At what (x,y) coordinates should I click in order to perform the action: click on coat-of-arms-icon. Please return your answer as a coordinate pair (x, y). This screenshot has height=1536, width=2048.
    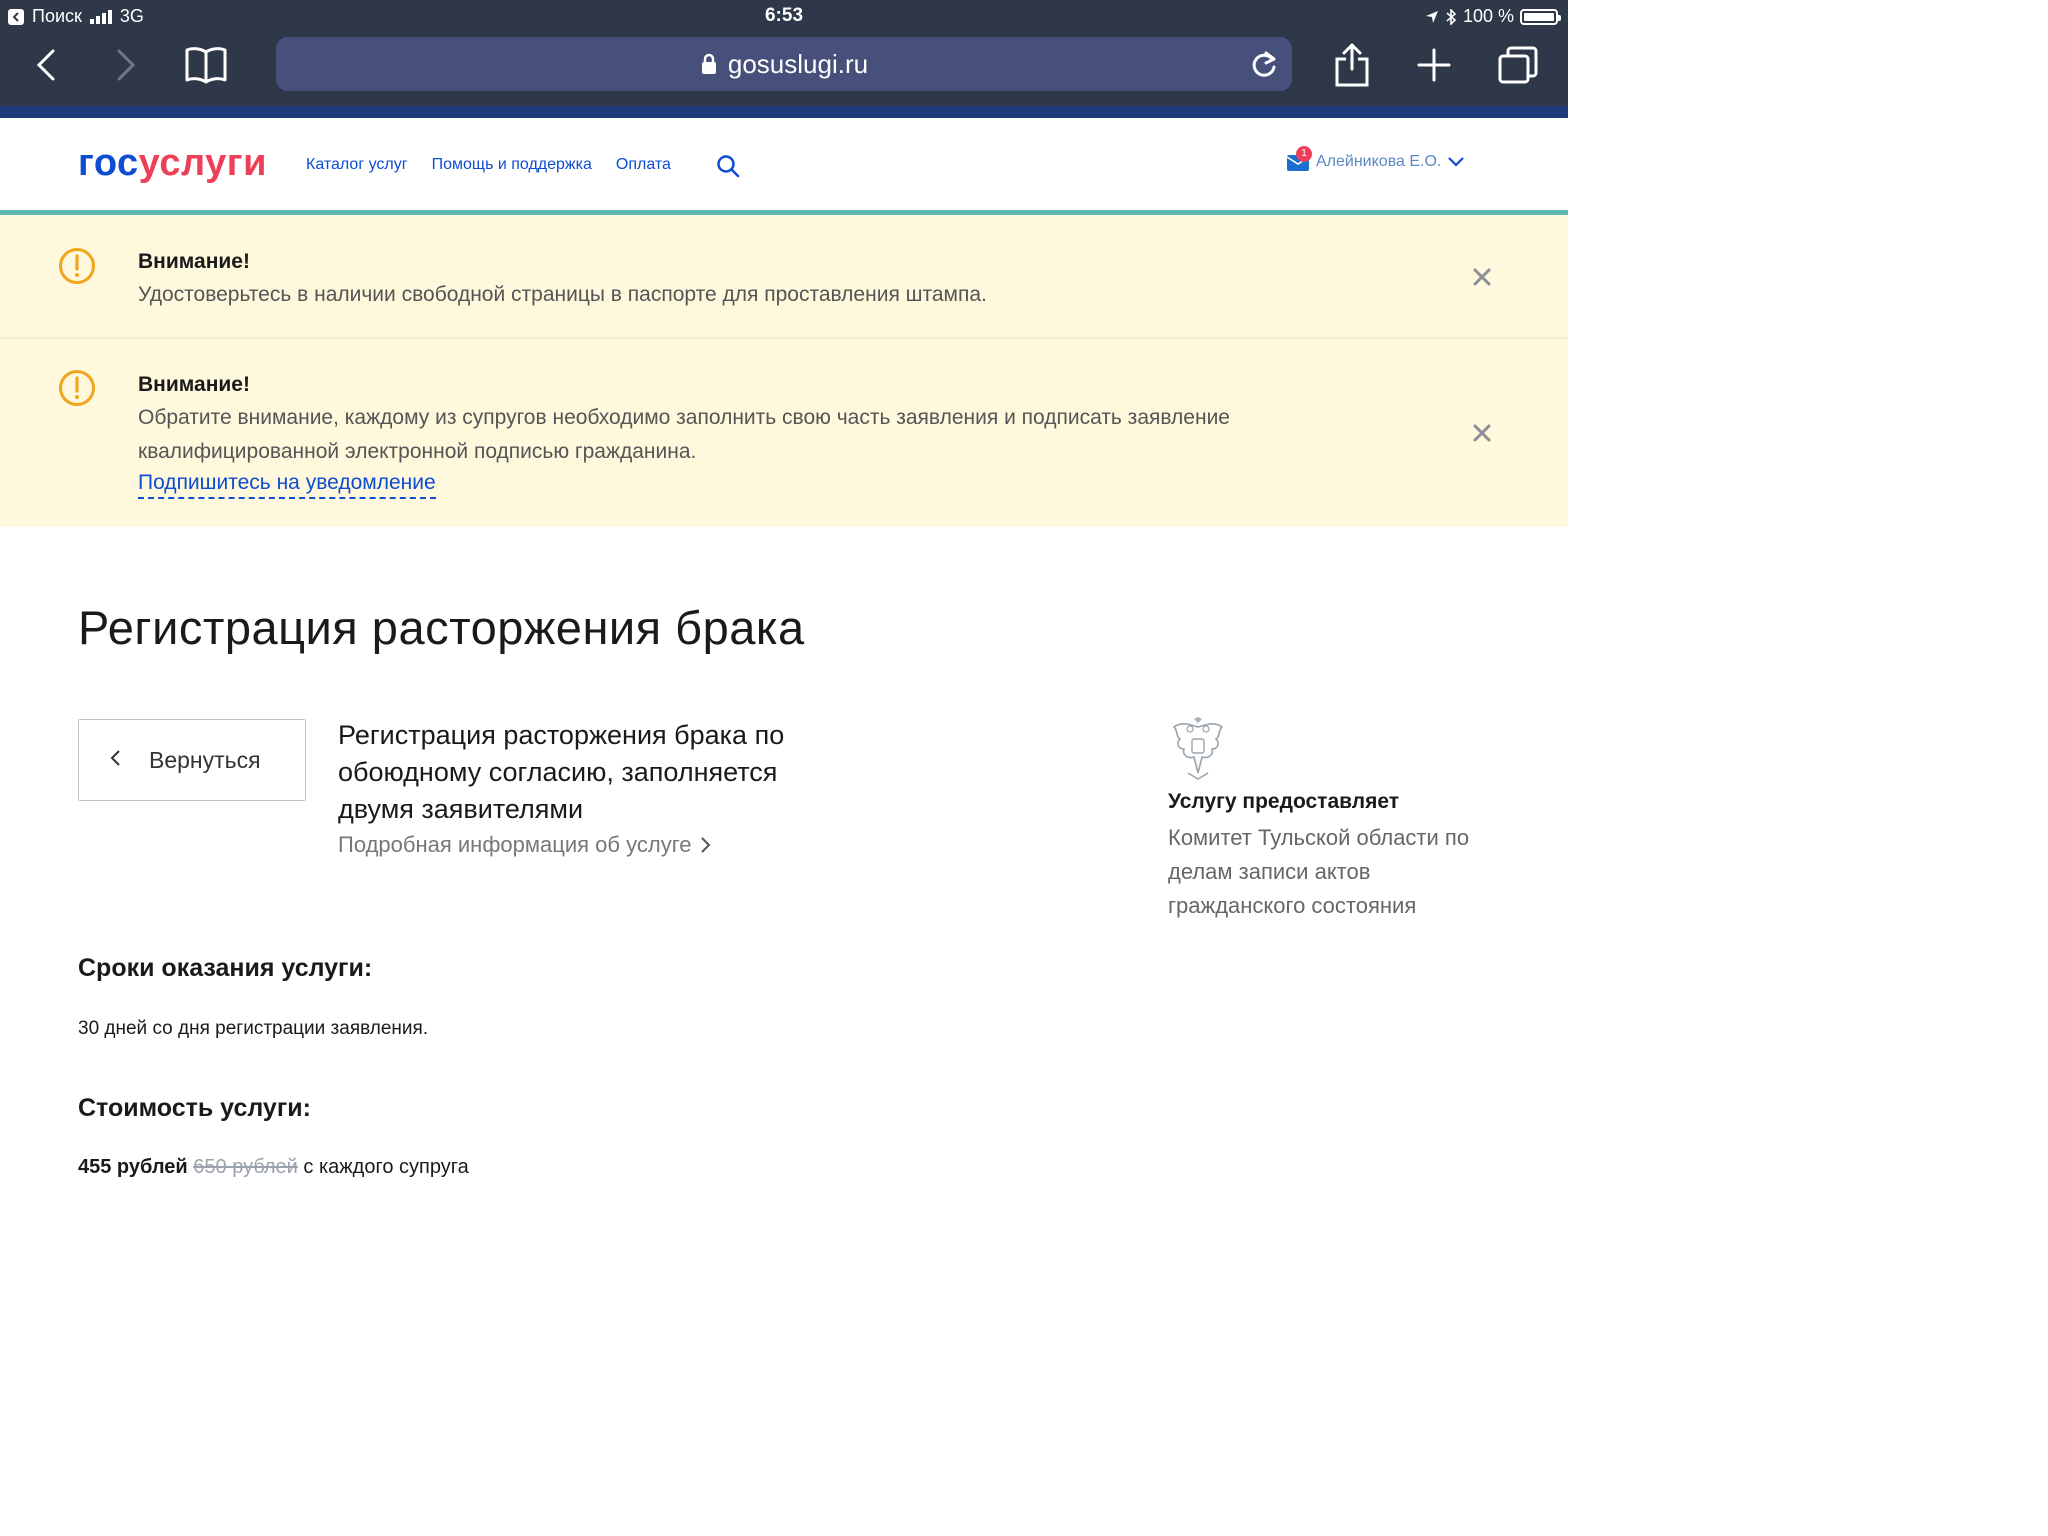
    Looking at the image, I should click on (1198, 751).